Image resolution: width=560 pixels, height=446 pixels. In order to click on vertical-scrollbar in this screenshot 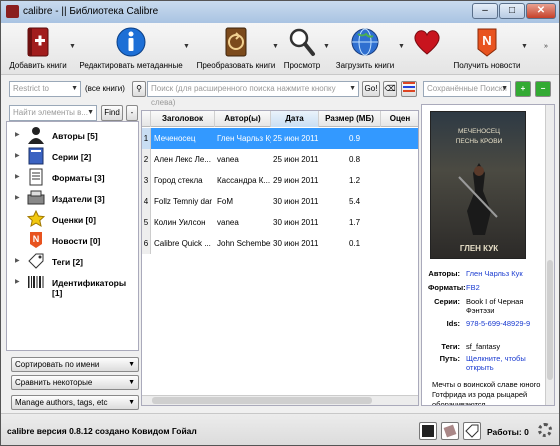, I will do `click(549, 255)`.